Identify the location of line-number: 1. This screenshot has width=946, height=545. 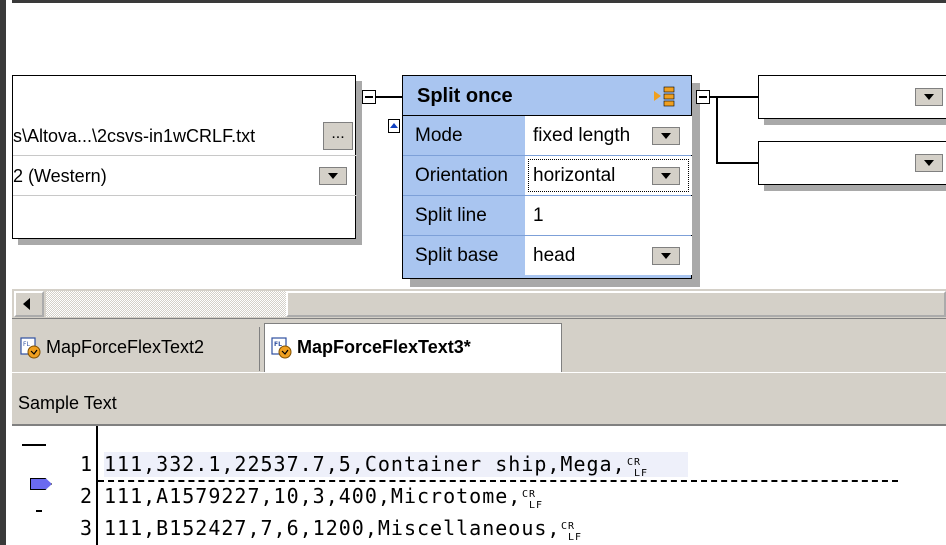
(85, 464).